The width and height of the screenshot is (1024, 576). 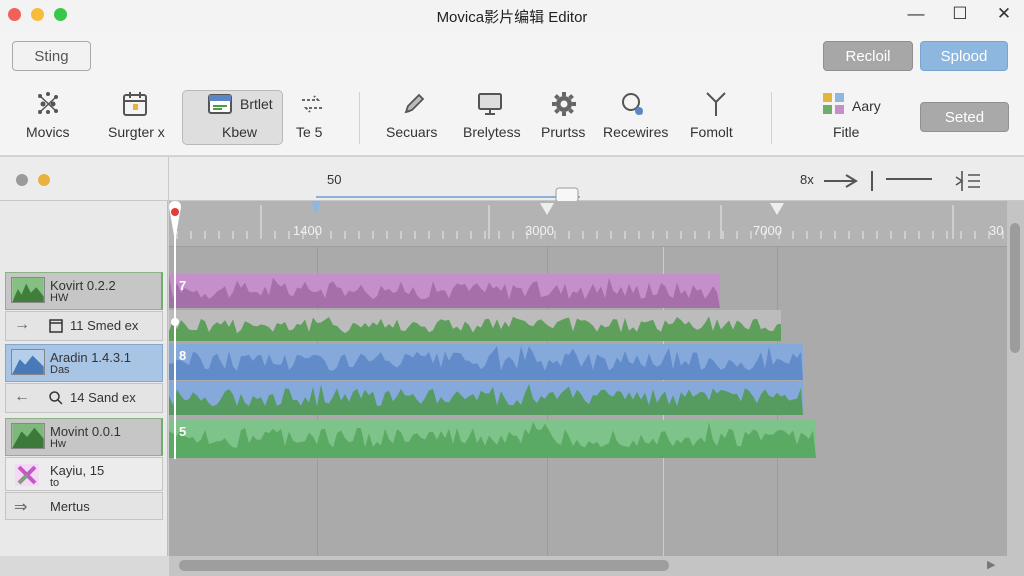 I want to click on track-header: Kovirt 0.2.2 HW, so click(x=84, y=291).